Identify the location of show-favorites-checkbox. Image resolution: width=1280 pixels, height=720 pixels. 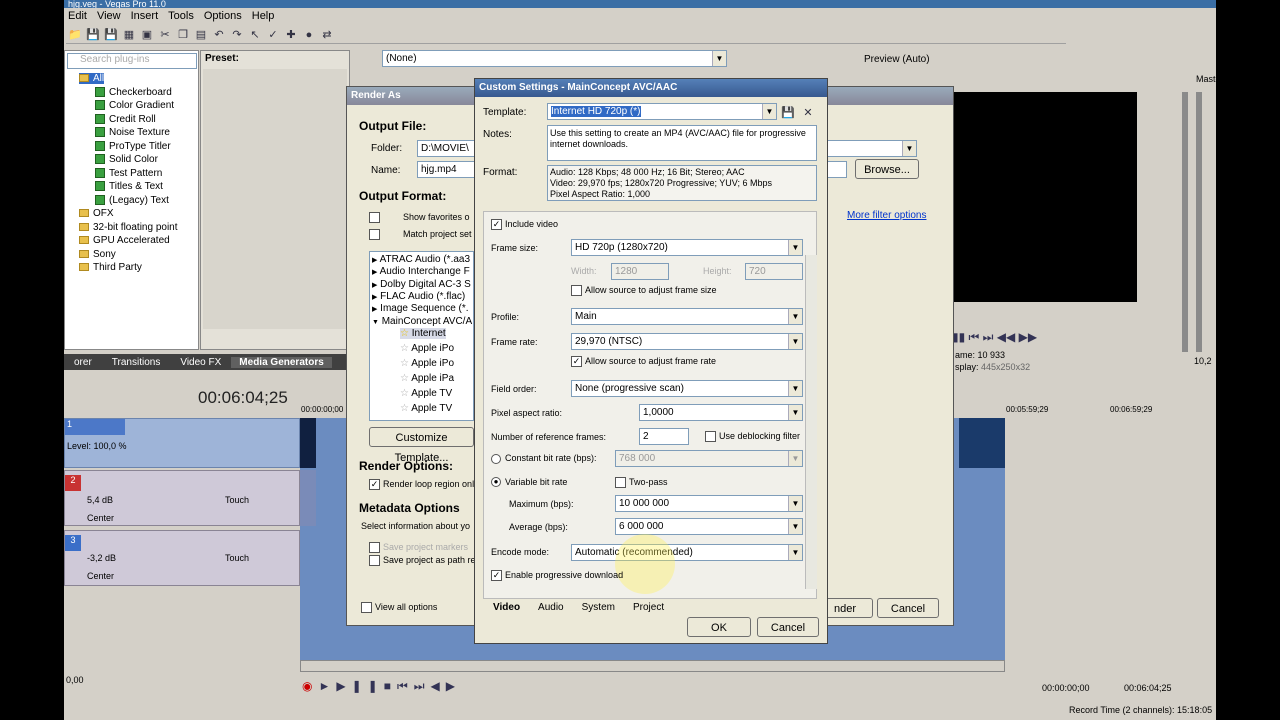
(374, 217).